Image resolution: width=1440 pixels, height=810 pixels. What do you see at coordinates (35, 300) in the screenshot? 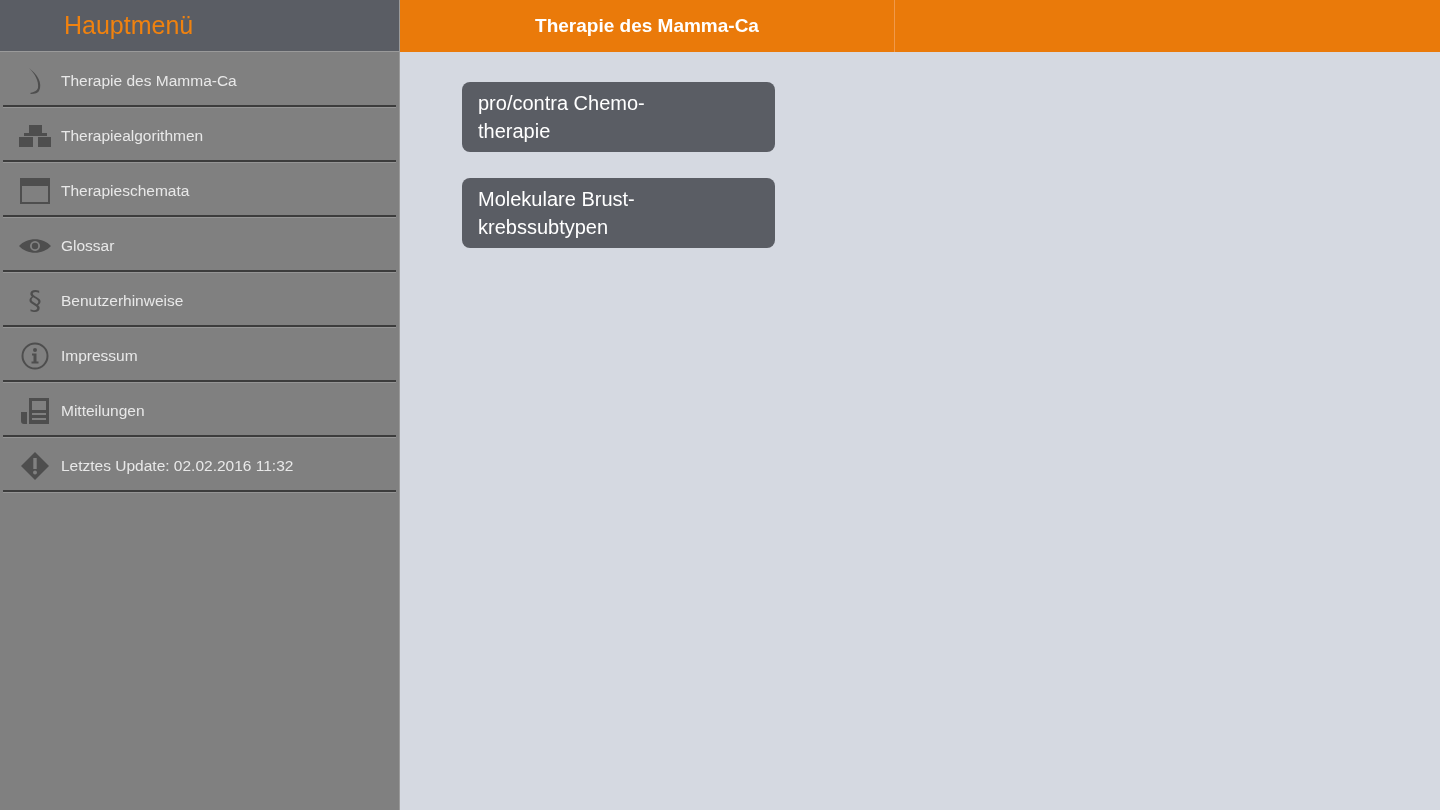
I see `section-sign-icon: §` at bounding box center [35, 300].